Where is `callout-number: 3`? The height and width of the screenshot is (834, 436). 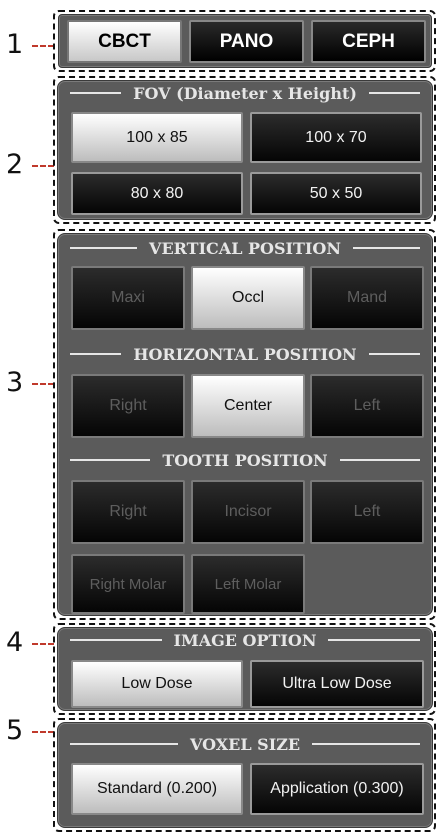 callout-number: 3 is located at coordinates (15, 382).